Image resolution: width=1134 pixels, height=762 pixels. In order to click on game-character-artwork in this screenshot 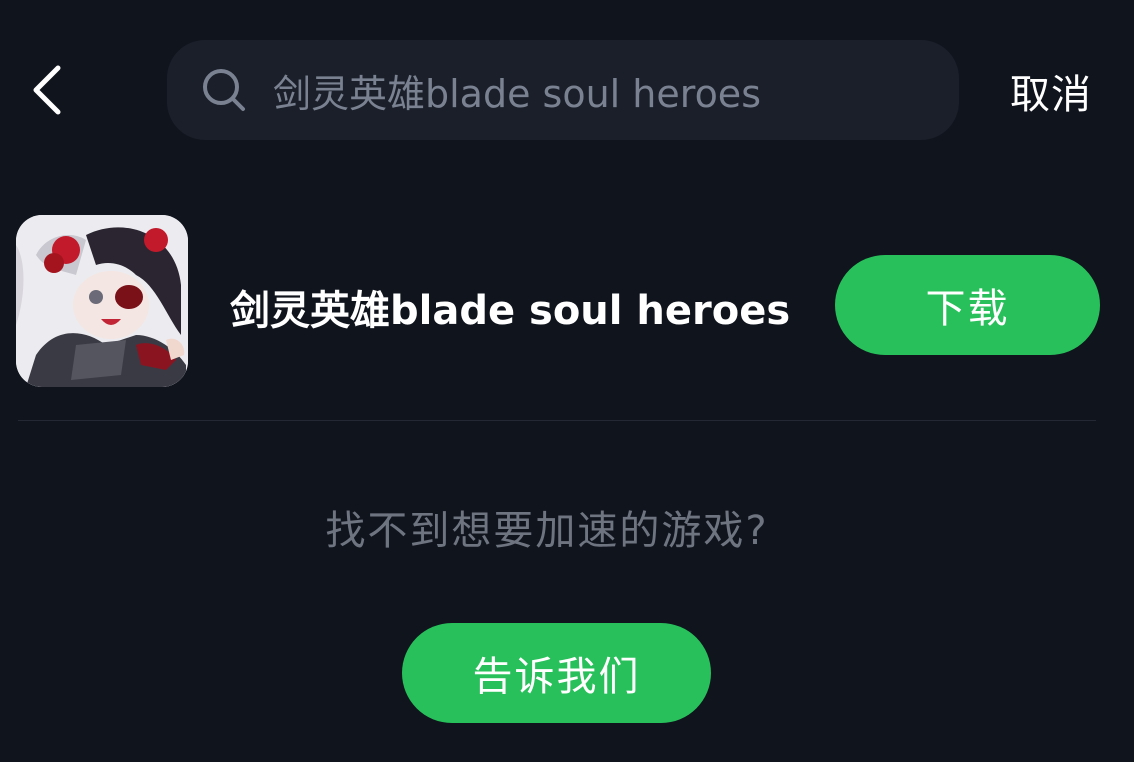, I will do `click(102, 301)`.